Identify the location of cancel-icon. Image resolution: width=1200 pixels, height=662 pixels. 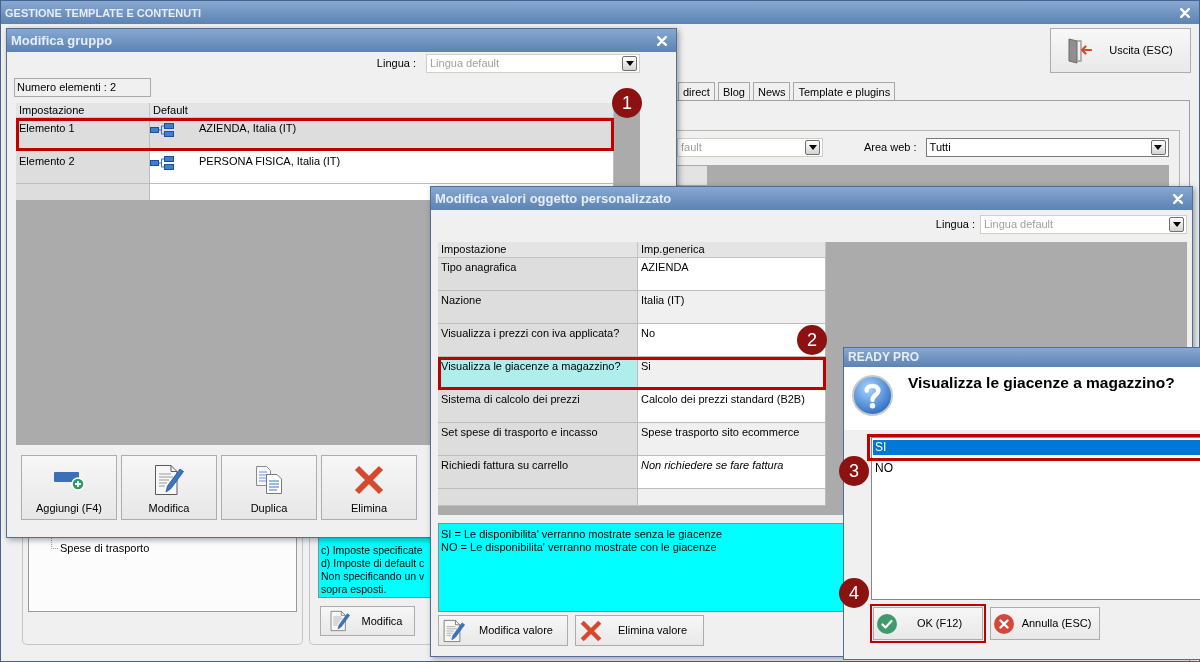
(1004, 623).